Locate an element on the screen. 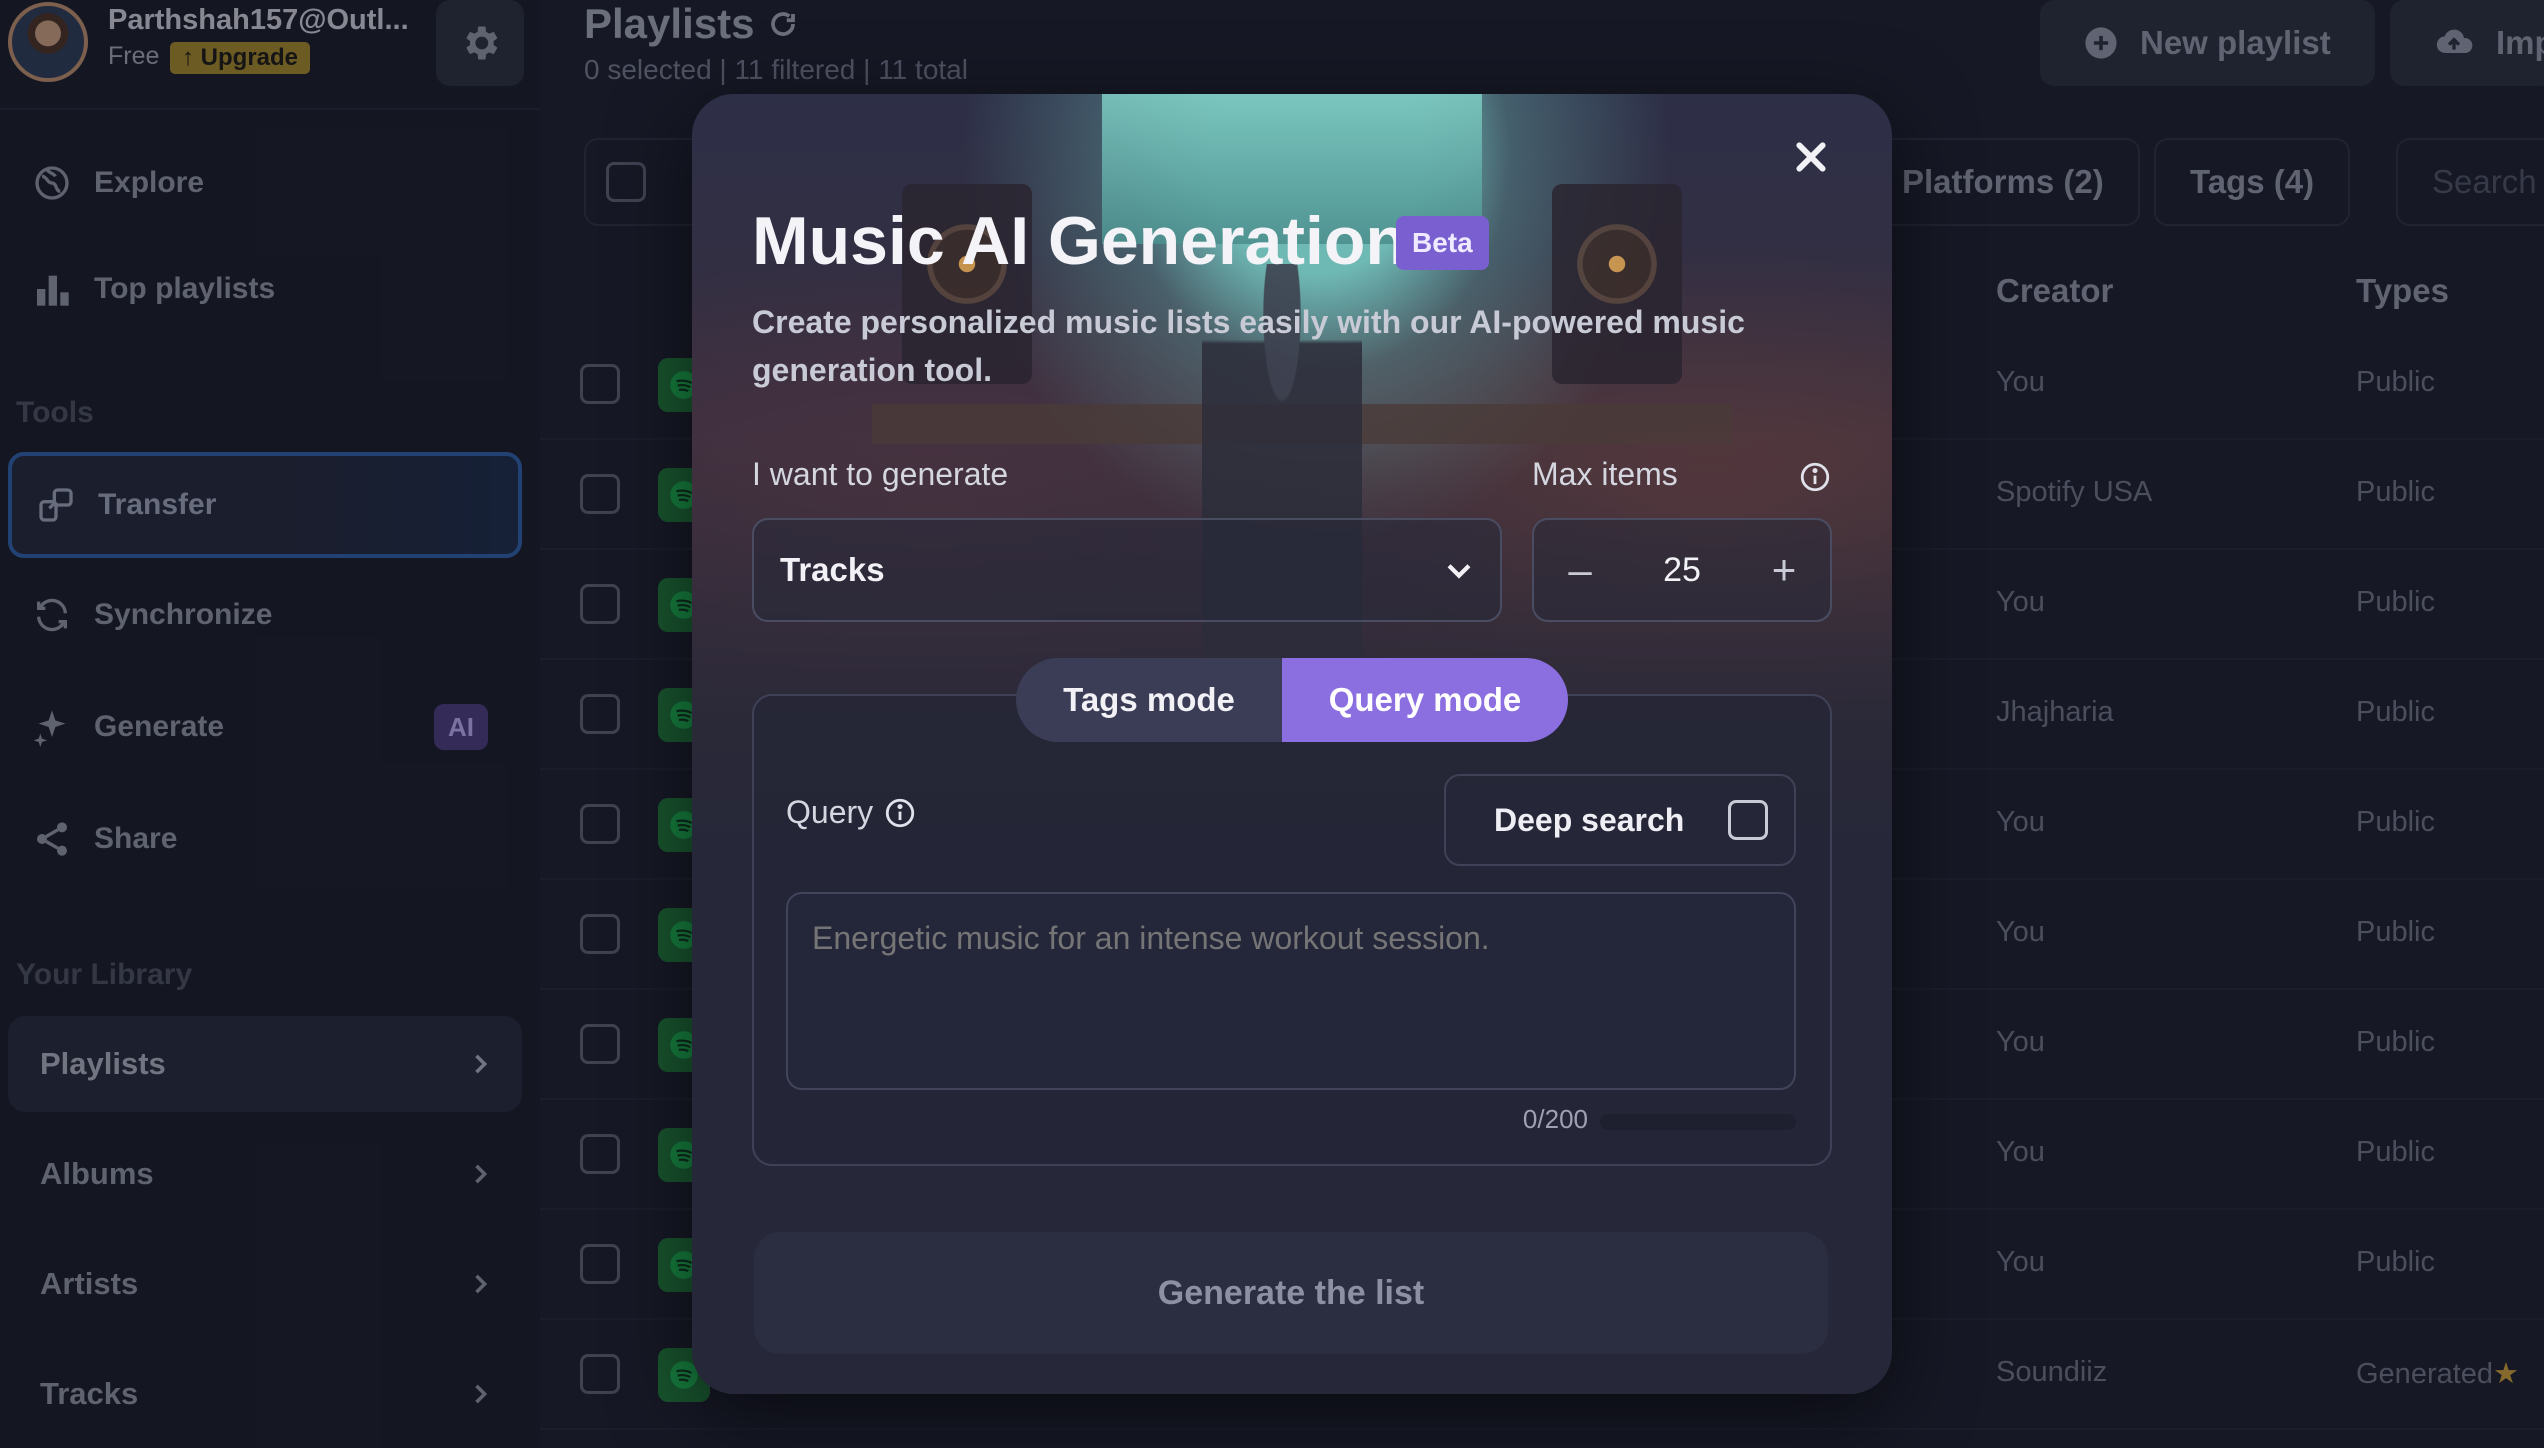  close-icon is located at coordinates (1811, 157).